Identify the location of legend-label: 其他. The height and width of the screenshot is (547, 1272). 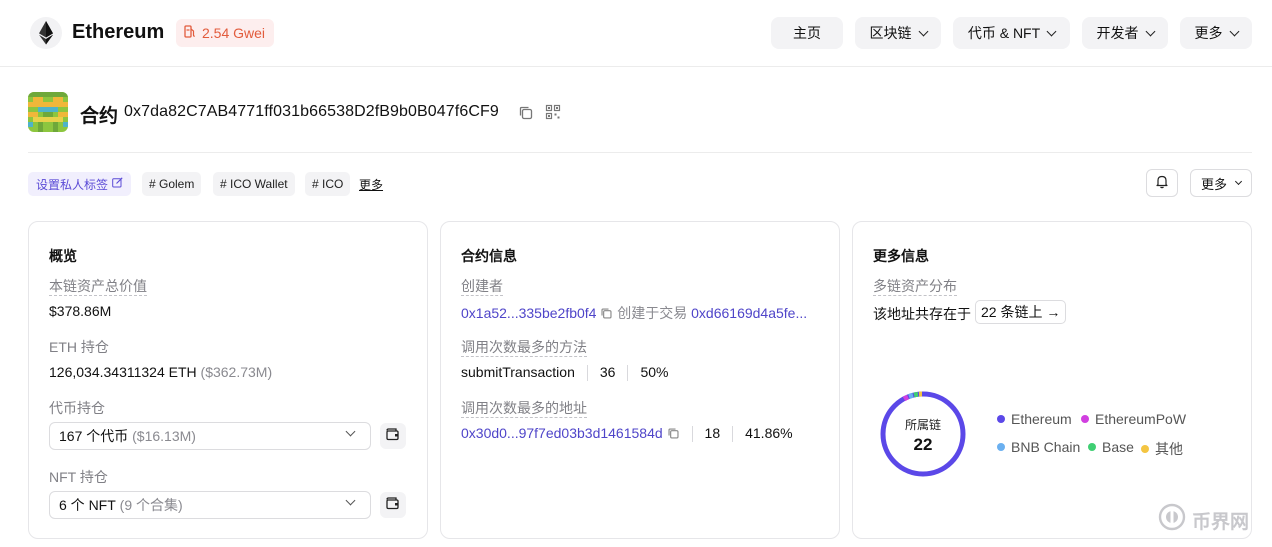
(1169, 449).